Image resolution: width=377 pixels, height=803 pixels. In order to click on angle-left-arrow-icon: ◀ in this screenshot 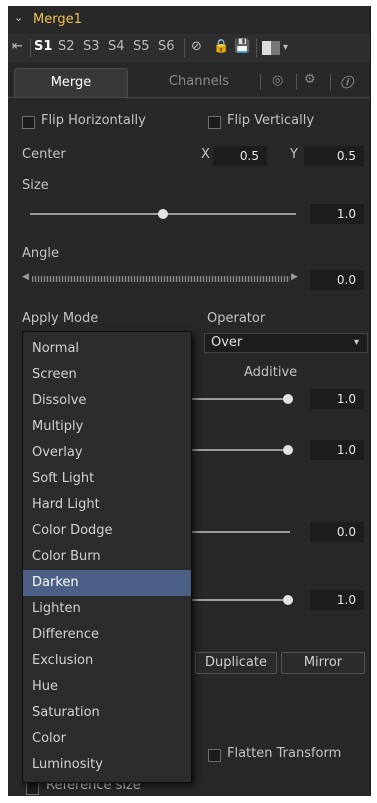, I will do `click(25, 277)`.